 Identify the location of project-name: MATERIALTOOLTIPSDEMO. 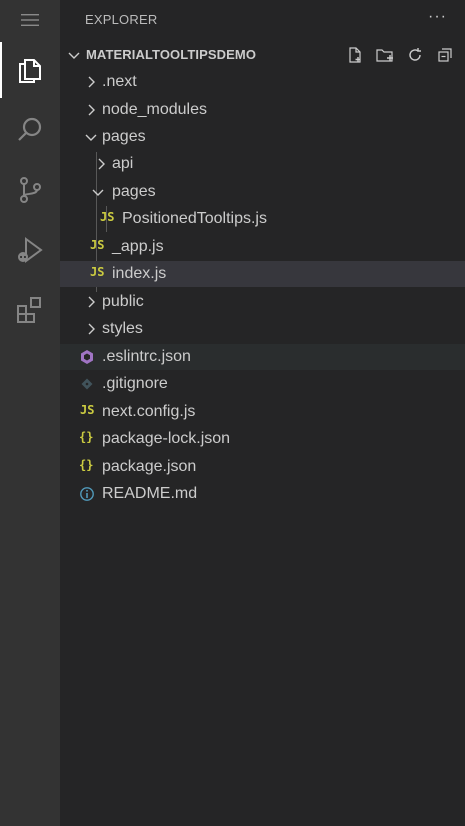
(171, 54).